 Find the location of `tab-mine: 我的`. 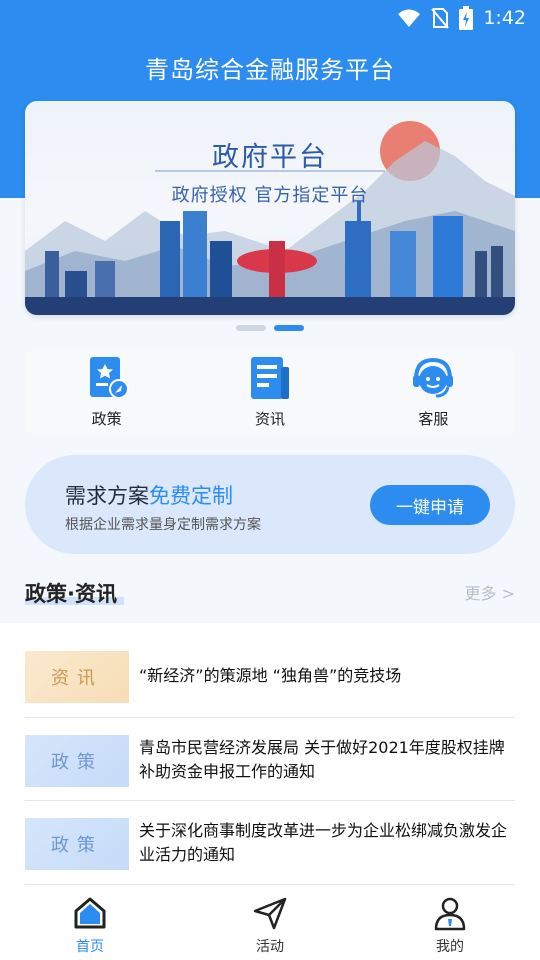

tab-mine: 我的 is located at coordinates (450, 922).